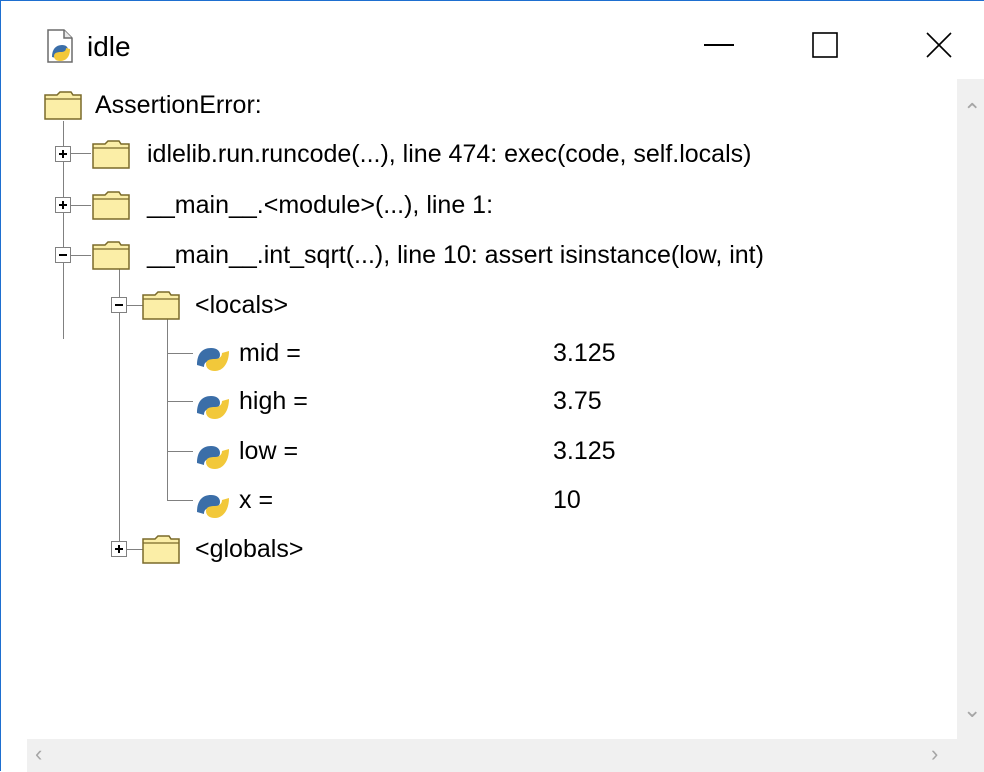 The image size is (984, 772). What do you see at coordinates (270, 353) in the screenshot?
I see `variable-name: mid =` at bounding box center [270, 353].